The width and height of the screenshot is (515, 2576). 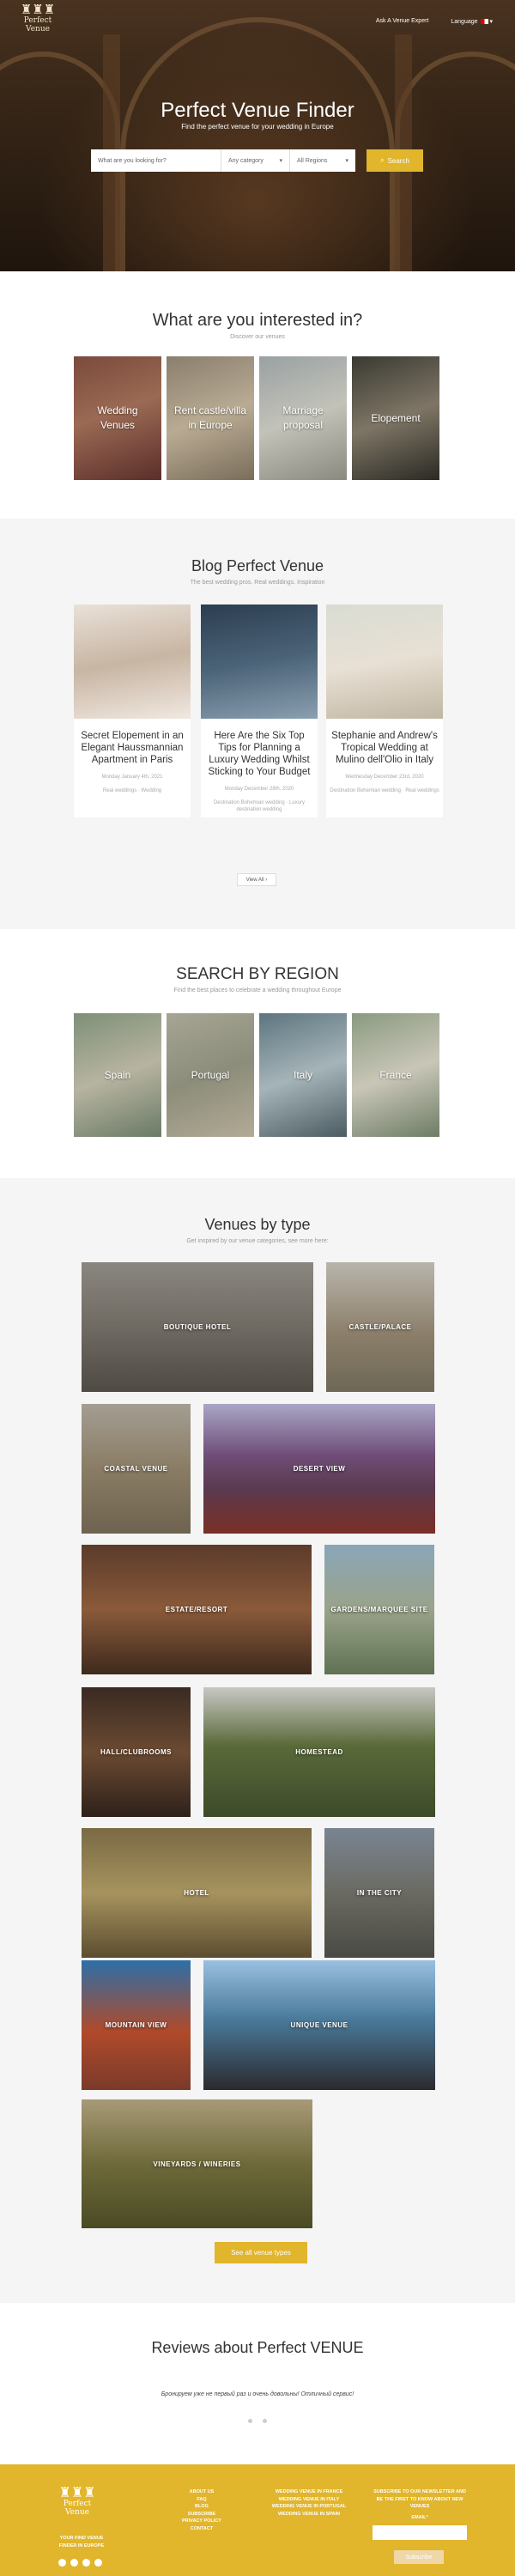 I want to click on venue-type-label: HOTEL, so click(x=196, y=1893).